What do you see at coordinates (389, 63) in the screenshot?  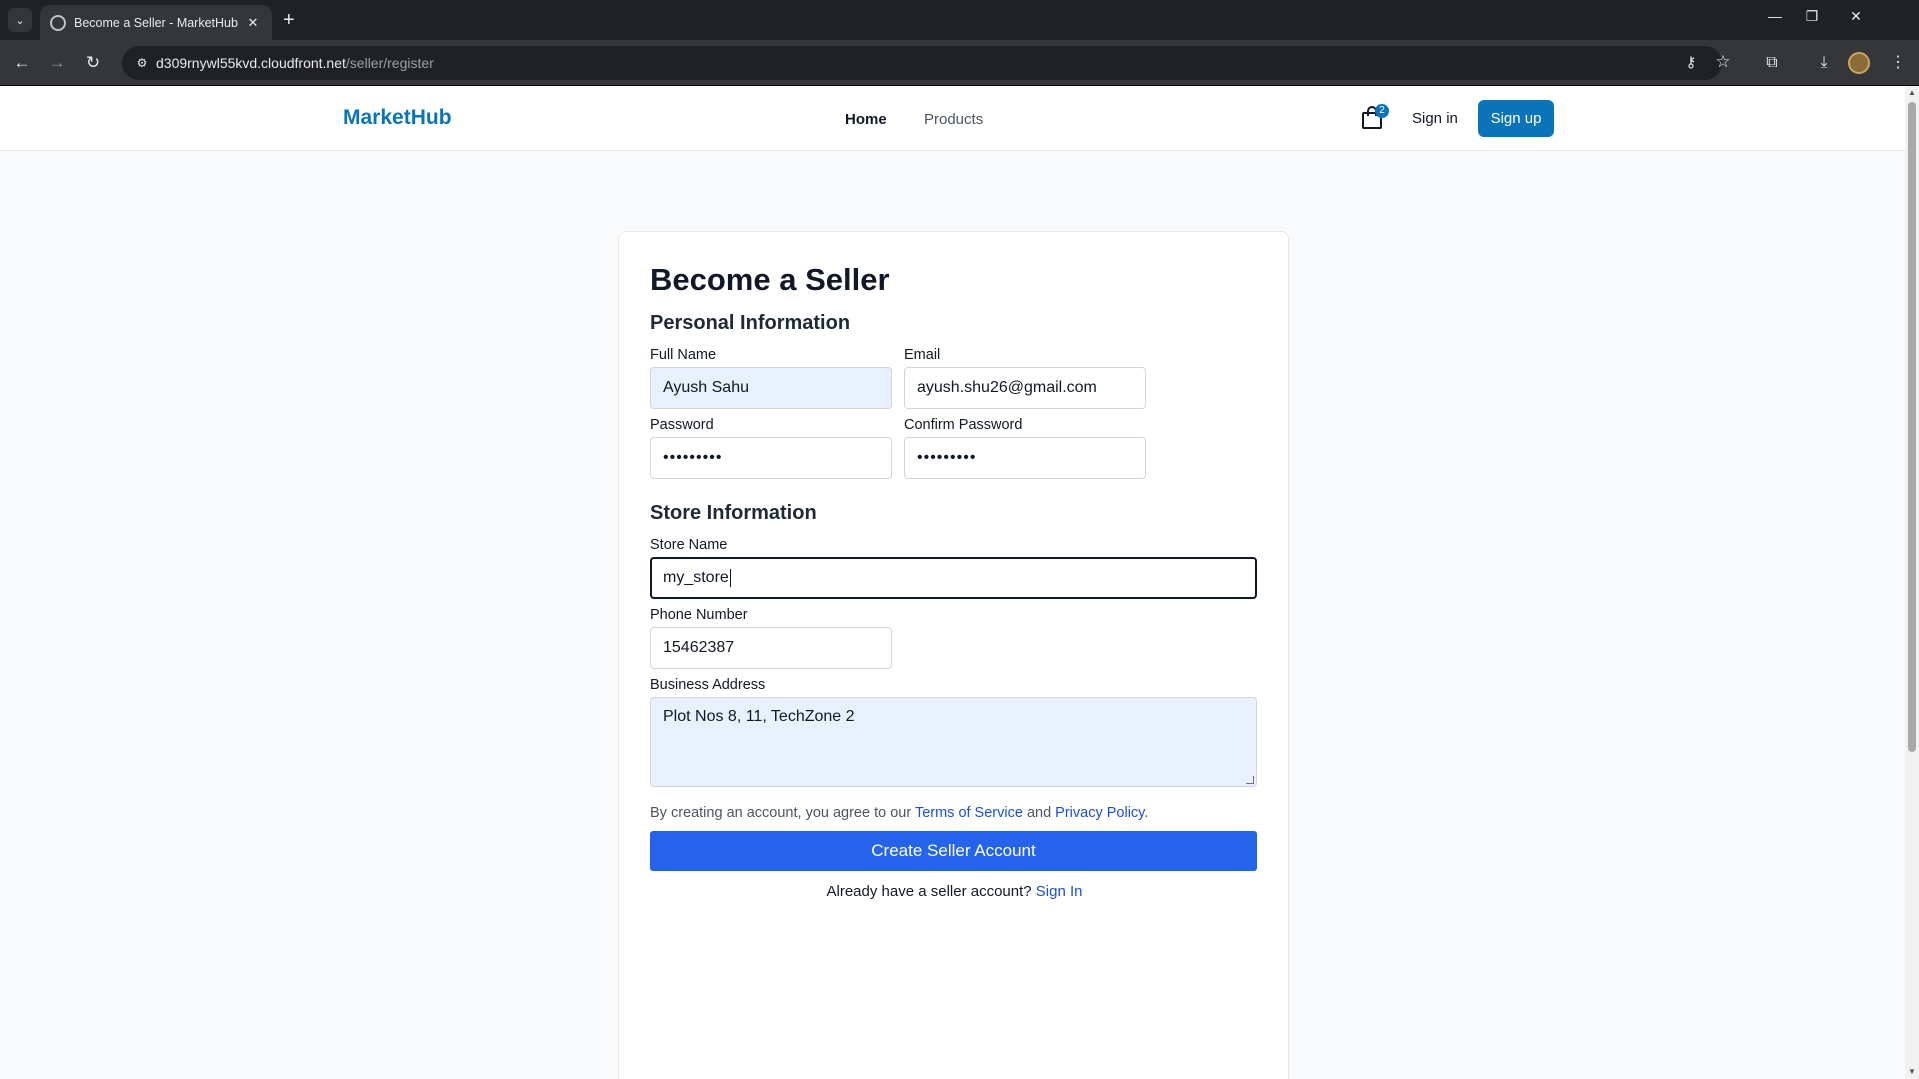 I see `url-path: /seller/register` at bounding box center [389, 63].